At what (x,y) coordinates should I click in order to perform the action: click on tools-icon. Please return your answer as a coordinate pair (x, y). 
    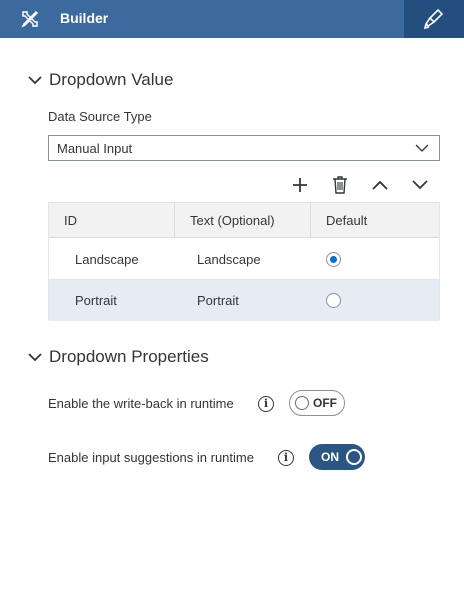
    Looking at the image, I should click on (30, 19).